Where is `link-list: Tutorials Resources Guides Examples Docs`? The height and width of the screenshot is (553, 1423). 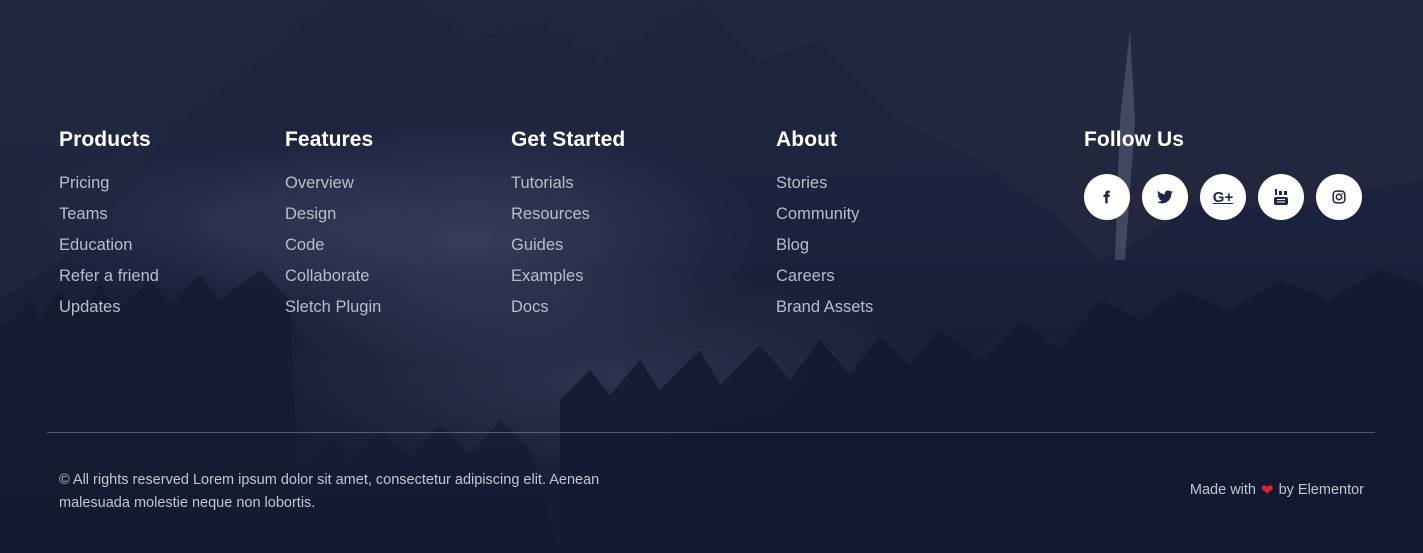 link-list: Tutorials Resources Guides Examples Docs is located at coordinates (568, 251).